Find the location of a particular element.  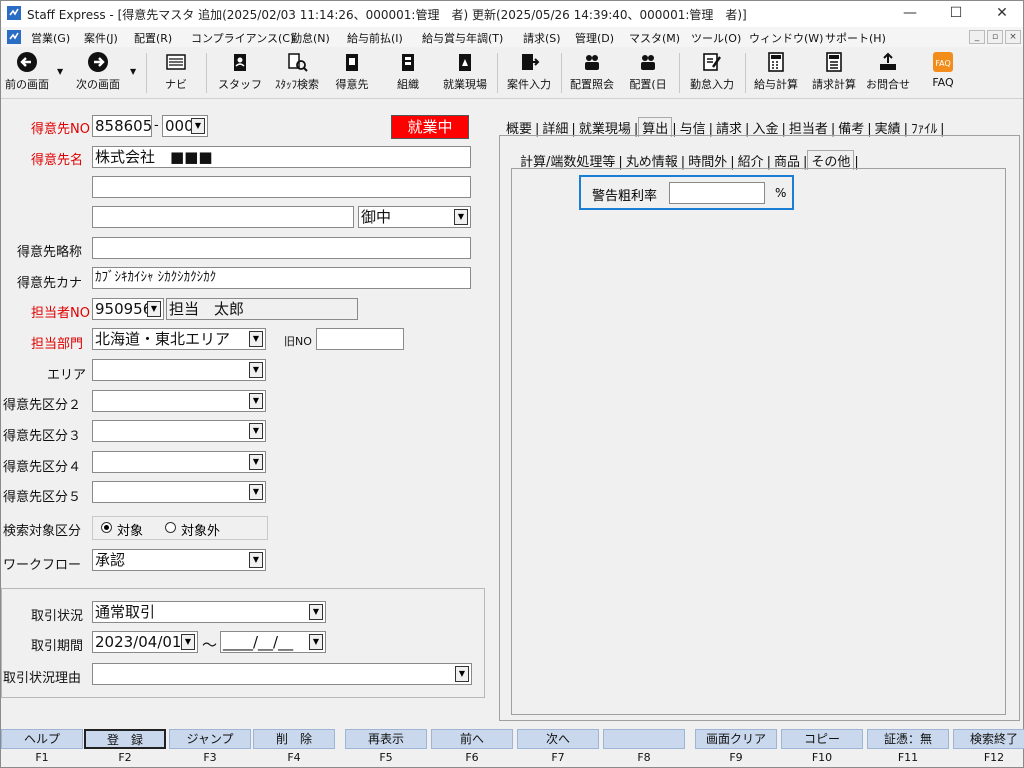

menu-advance-pay: 給与前払(I) is located at coordinates (375, 38).